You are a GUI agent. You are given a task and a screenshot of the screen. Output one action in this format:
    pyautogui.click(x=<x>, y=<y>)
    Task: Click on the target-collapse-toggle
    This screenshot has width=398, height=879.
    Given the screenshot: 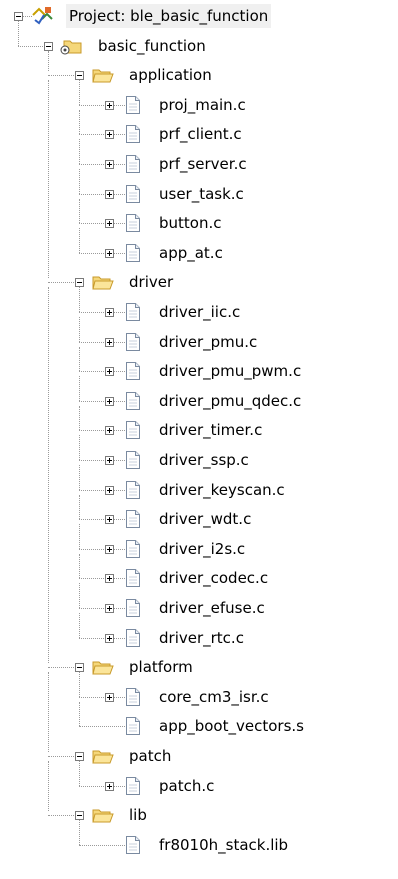 What is the action you would take?
    pyautogui.click(x=48, y=46)
    